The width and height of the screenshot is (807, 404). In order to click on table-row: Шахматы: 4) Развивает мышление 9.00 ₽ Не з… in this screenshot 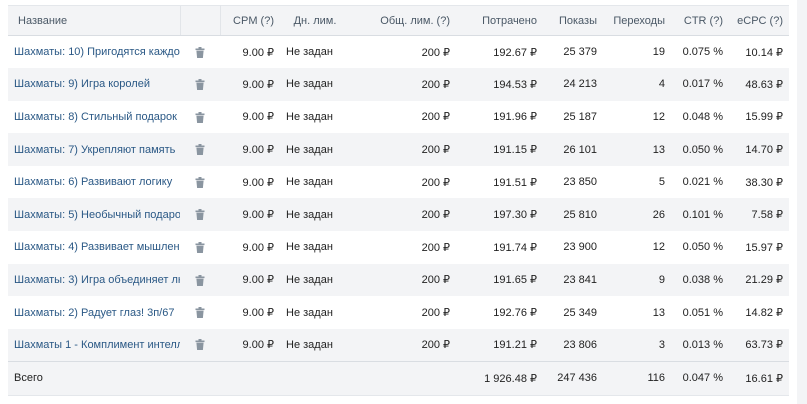, I will do `click(398, 247)`.